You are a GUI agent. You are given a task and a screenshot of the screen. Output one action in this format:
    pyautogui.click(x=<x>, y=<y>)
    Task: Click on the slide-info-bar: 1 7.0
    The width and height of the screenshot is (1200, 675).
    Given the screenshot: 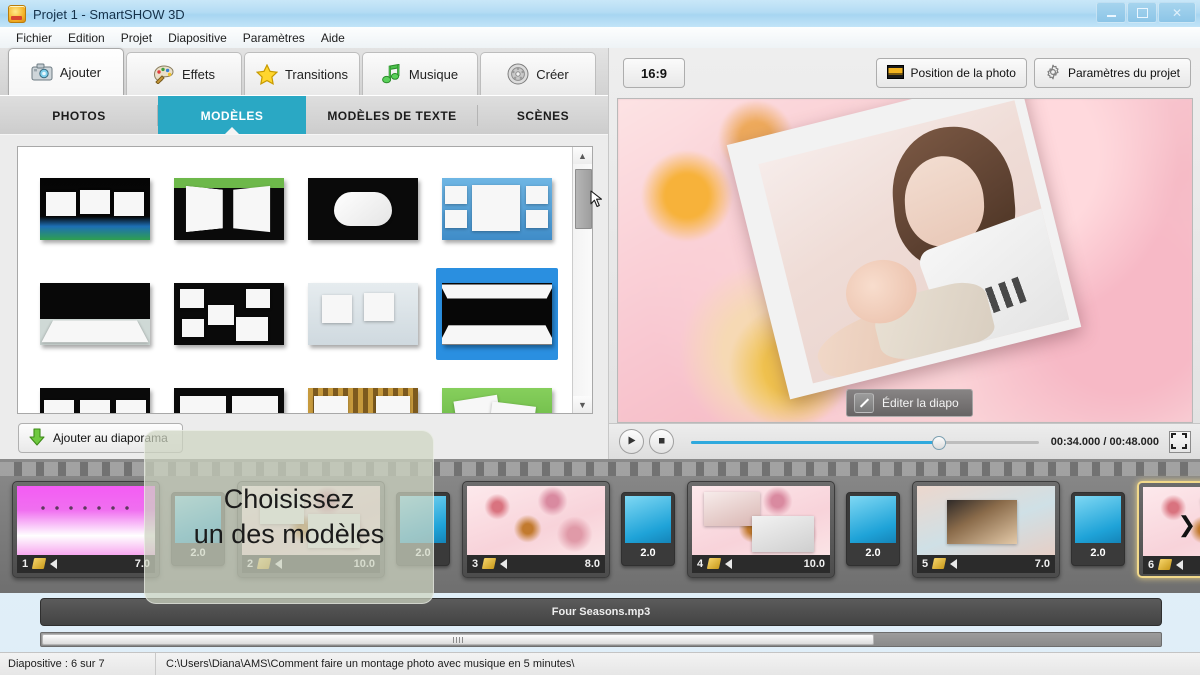 What is the action you would take?
    pyautogui.click(x=86, y=563)
    